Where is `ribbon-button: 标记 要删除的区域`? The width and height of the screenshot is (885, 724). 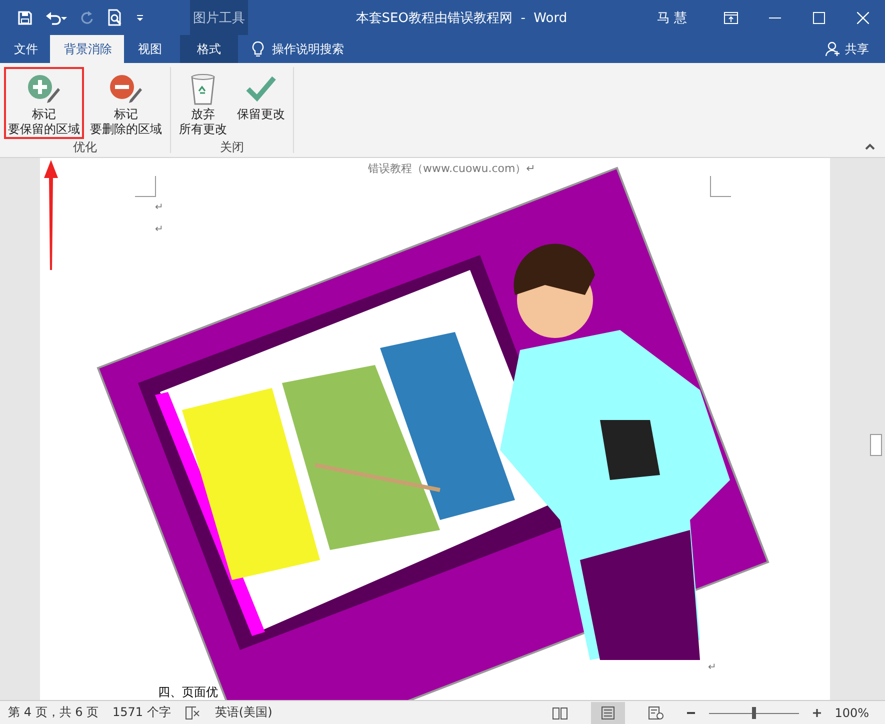
ribbon-button: 标记 要删除的区域 is located at coordinates (126, 103).